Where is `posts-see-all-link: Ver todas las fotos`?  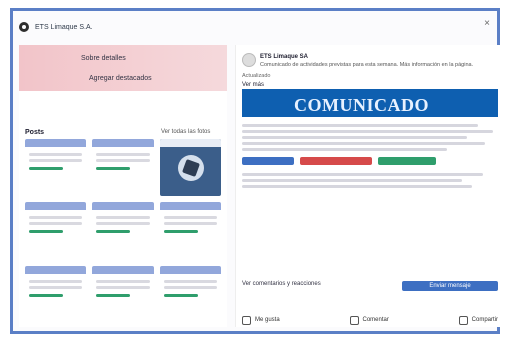
posts-see-all-link: Ver todas las fotos is located at coordinates (185, 132).